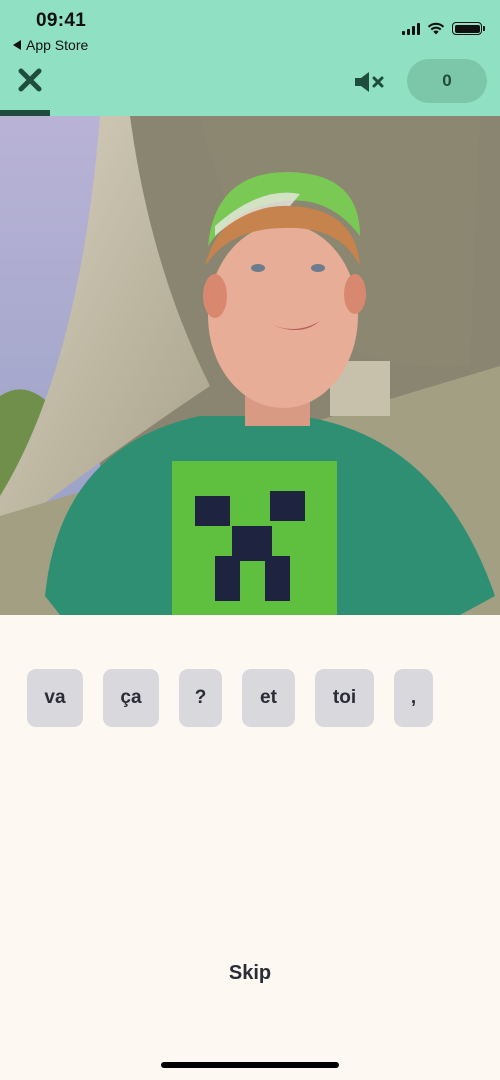 The width and height of the screenshot is (500, 1080). Describe the element at coordinates (413, 698) in the screenshot. I see `word-tile: ,` at that location.